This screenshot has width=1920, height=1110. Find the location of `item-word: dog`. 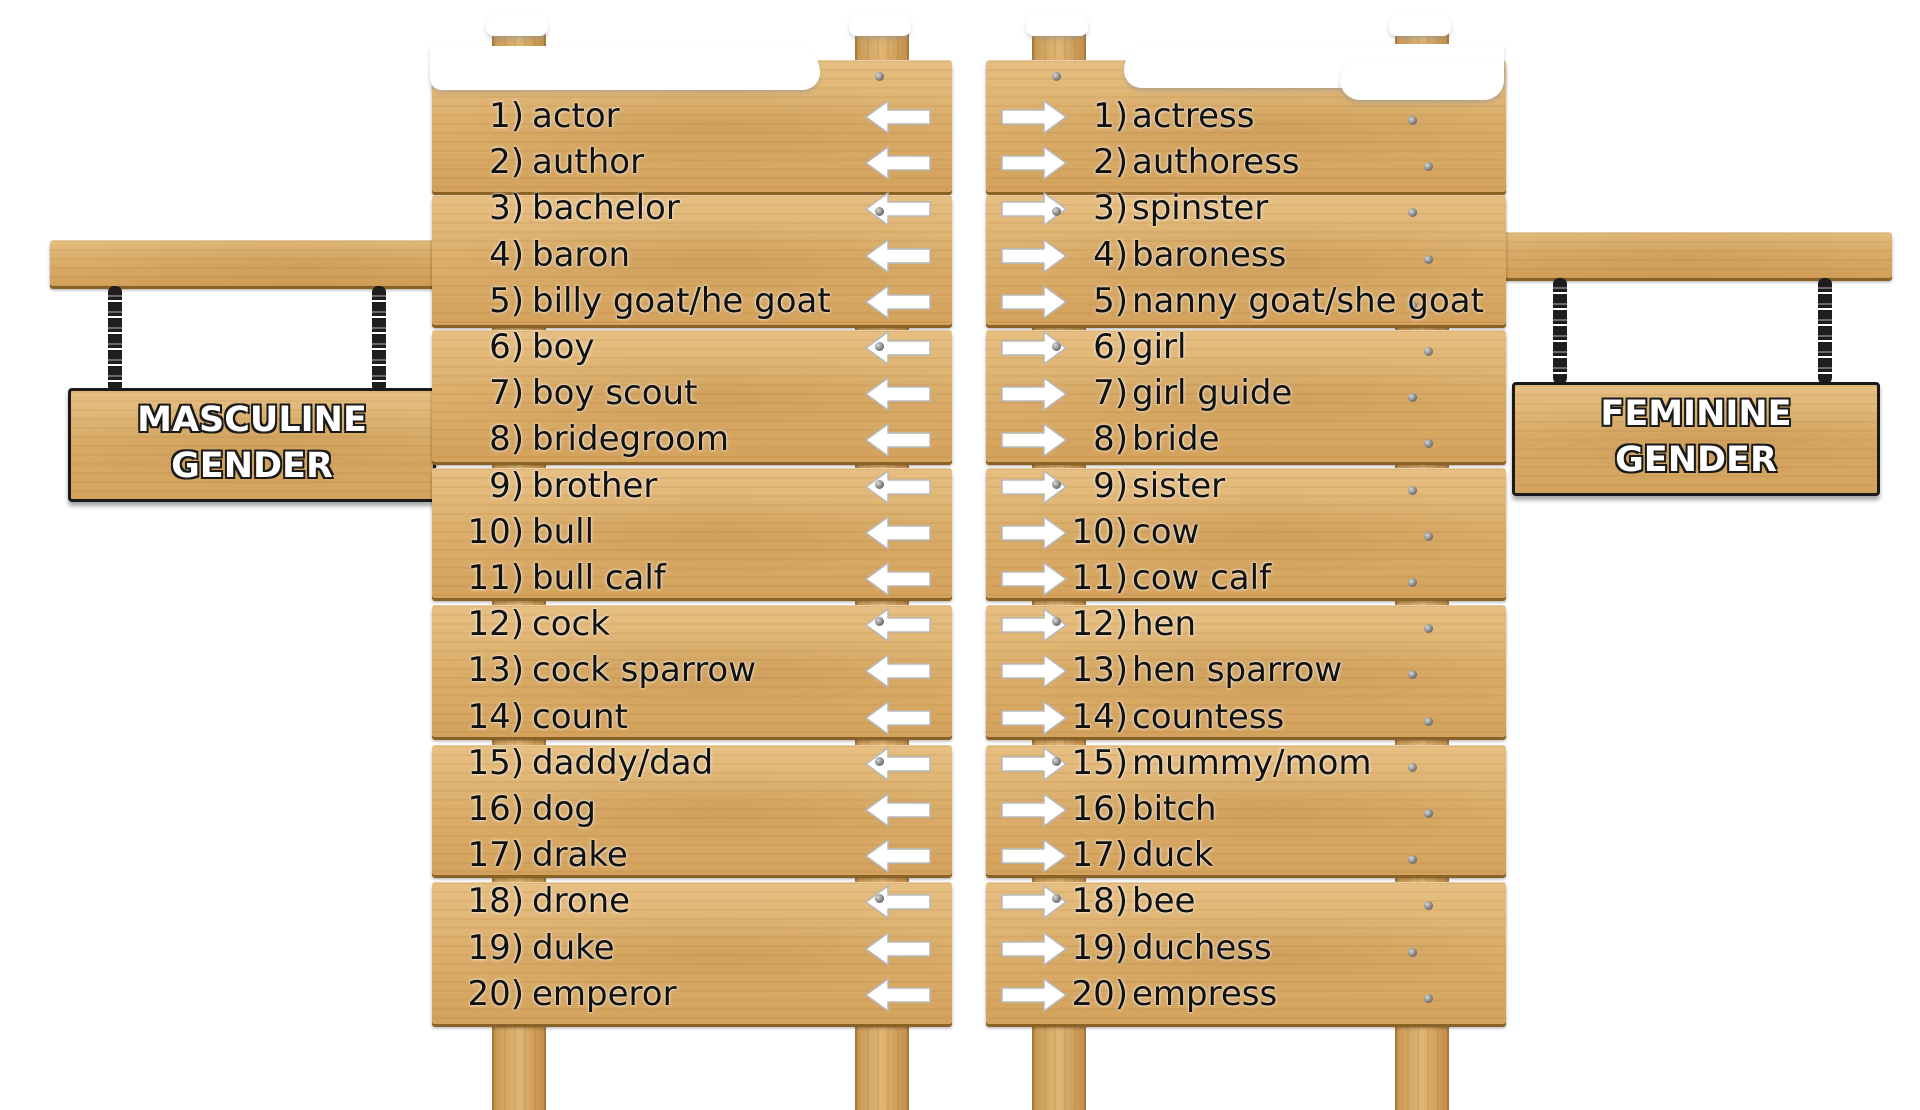

item-word: dog is located at coordinates (564, 809).